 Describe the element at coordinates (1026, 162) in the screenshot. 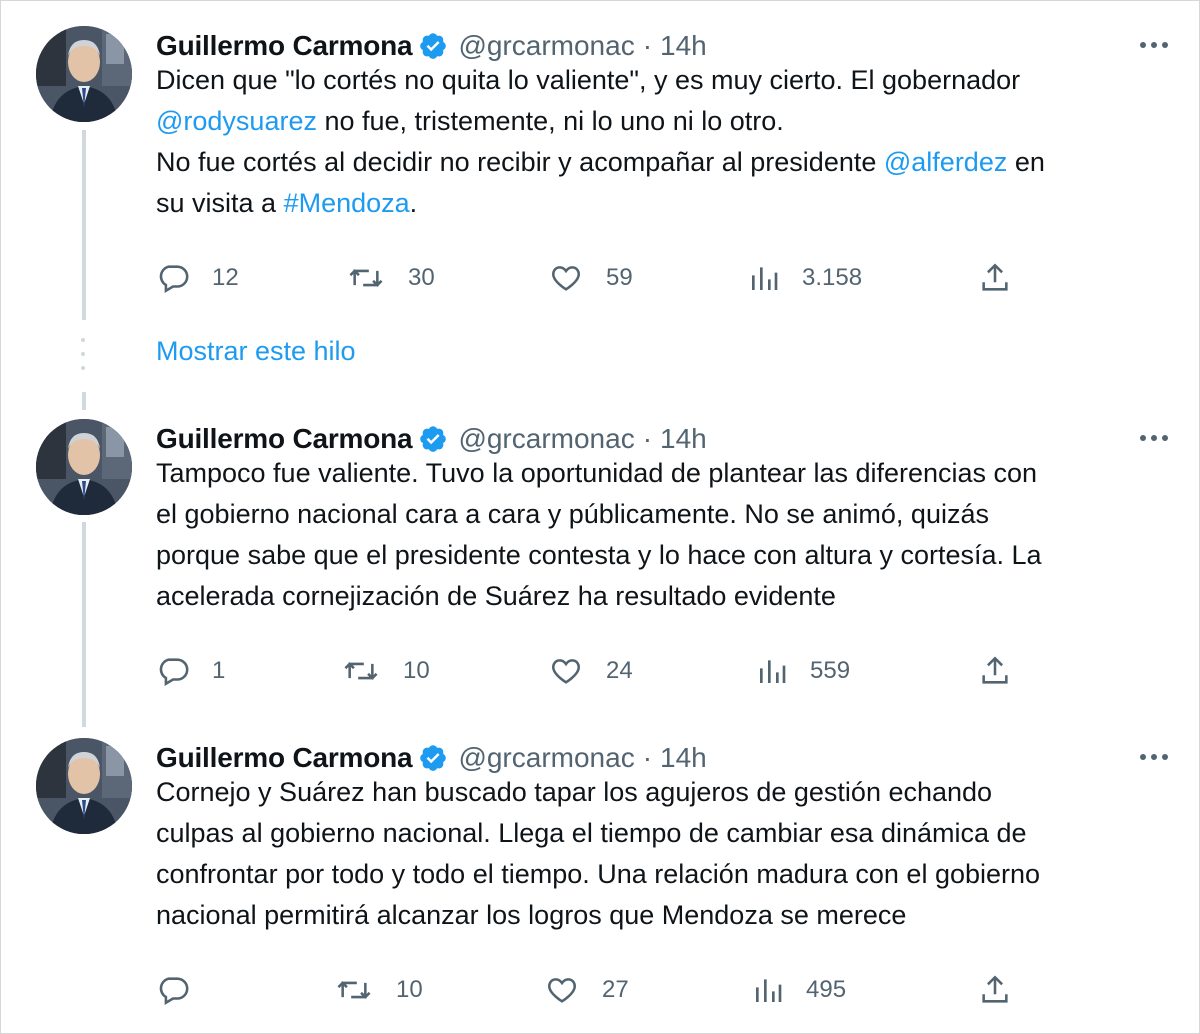

I see `tweet-text-segment: en` at that location.